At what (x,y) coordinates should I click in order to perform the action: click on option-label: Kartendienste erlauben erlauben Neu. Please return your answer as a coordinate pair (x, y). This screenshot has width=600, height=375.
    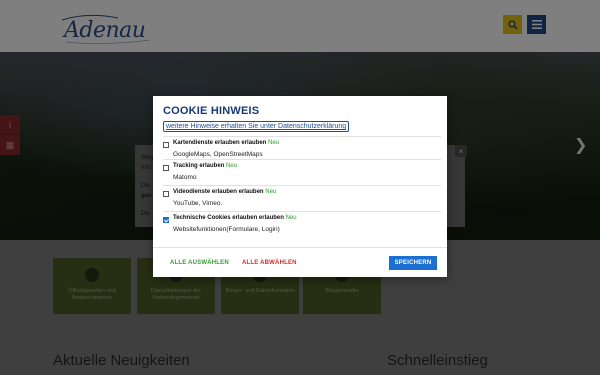
    Looking at the image, I should click on (226, 143).